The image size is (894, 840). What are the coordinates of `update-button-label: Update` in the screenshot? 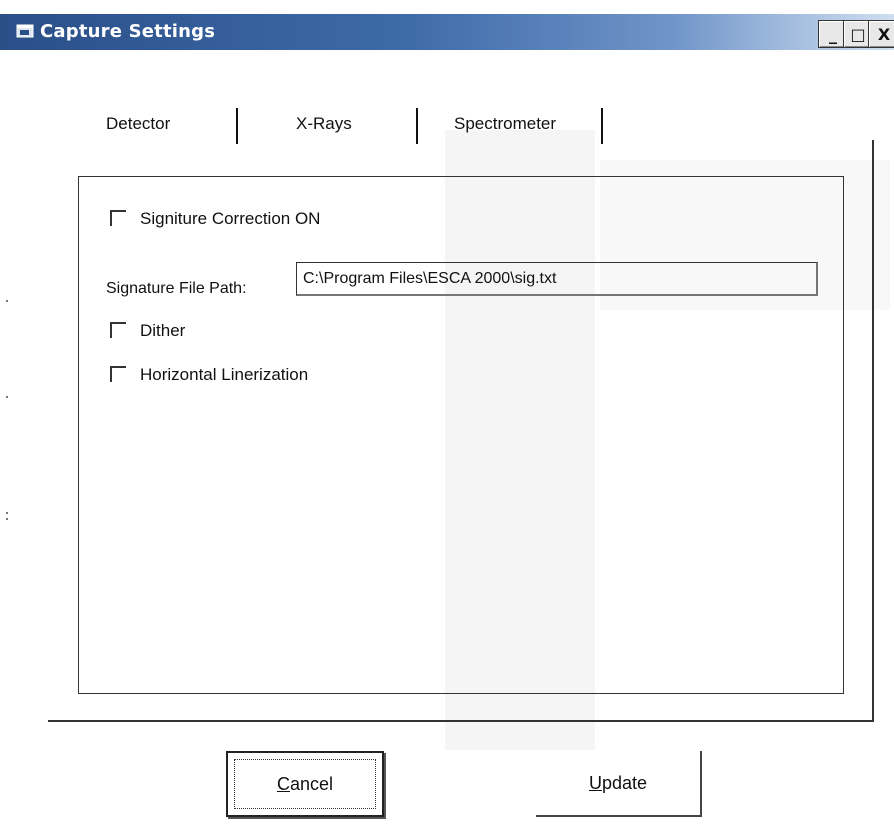 It's located at (618, 782).